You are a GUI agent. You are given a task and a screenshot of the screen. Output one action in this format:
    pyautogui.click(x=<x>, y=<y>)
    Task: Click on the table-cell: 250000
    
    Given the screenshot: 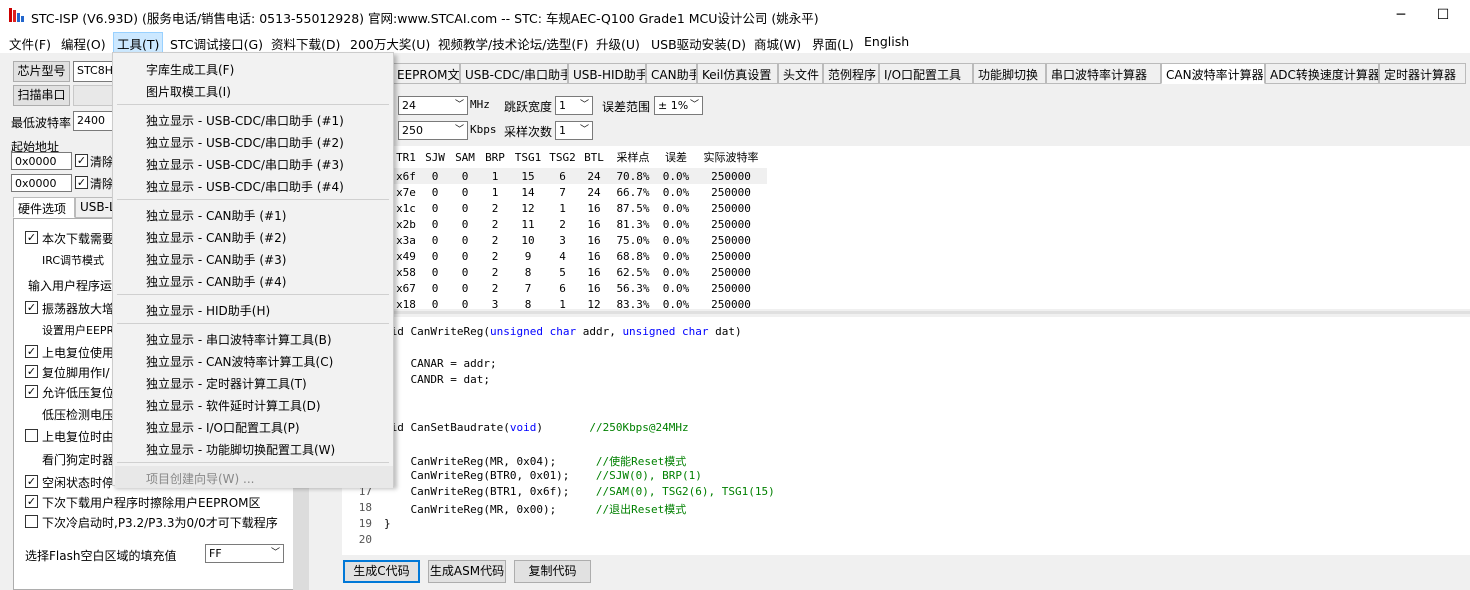 What is the action you would take?
    pyautogui.click(x=731, y=176)
    